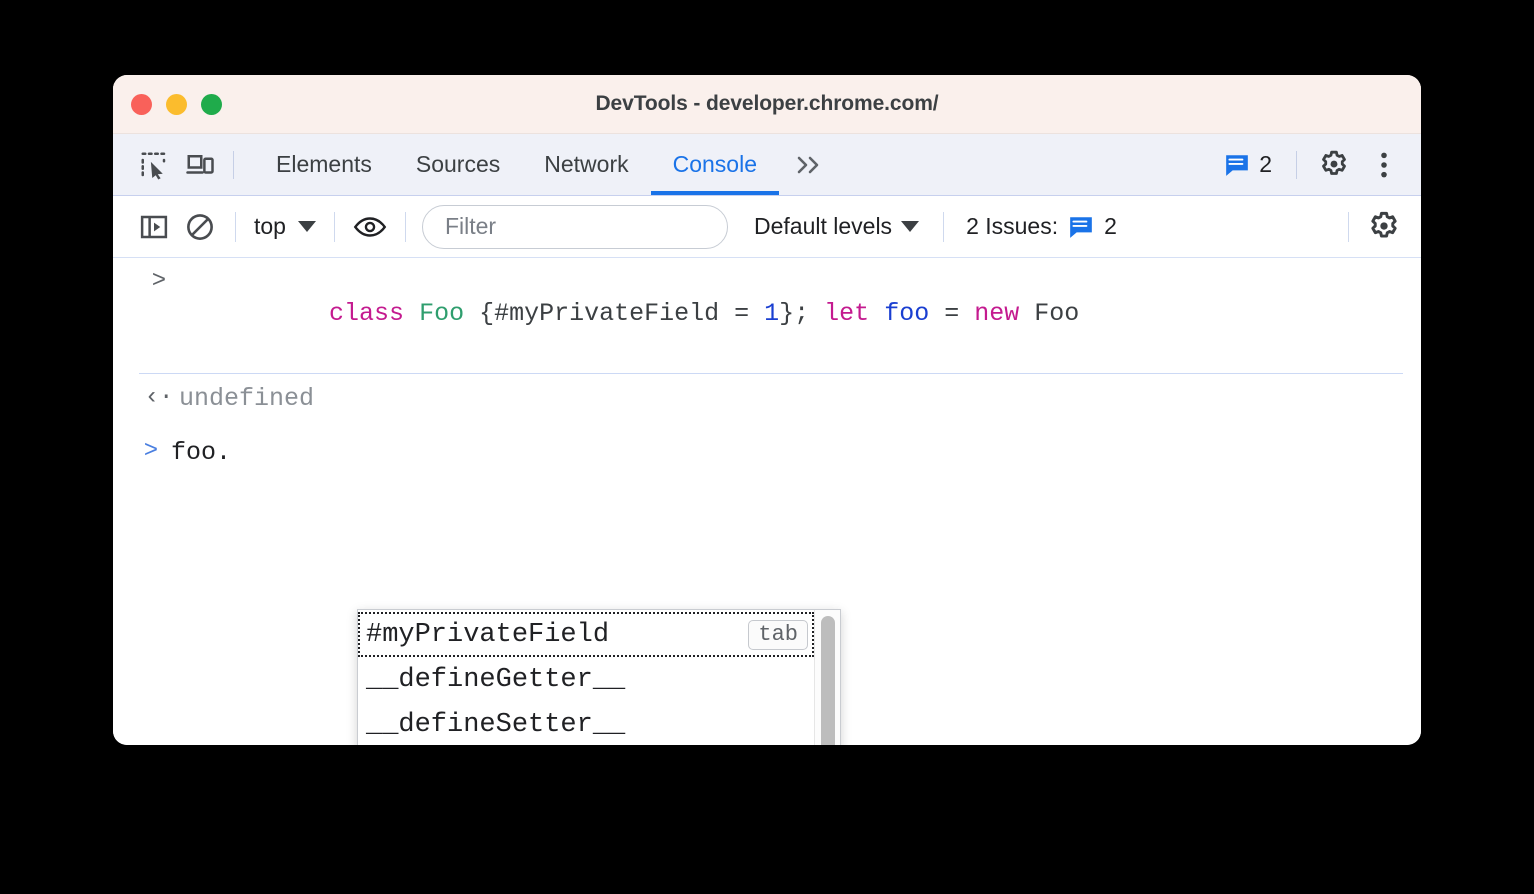 This screenshot has height=894, width=1534. I want to click on prompt-arrow-icon: >, so click(151, 451).